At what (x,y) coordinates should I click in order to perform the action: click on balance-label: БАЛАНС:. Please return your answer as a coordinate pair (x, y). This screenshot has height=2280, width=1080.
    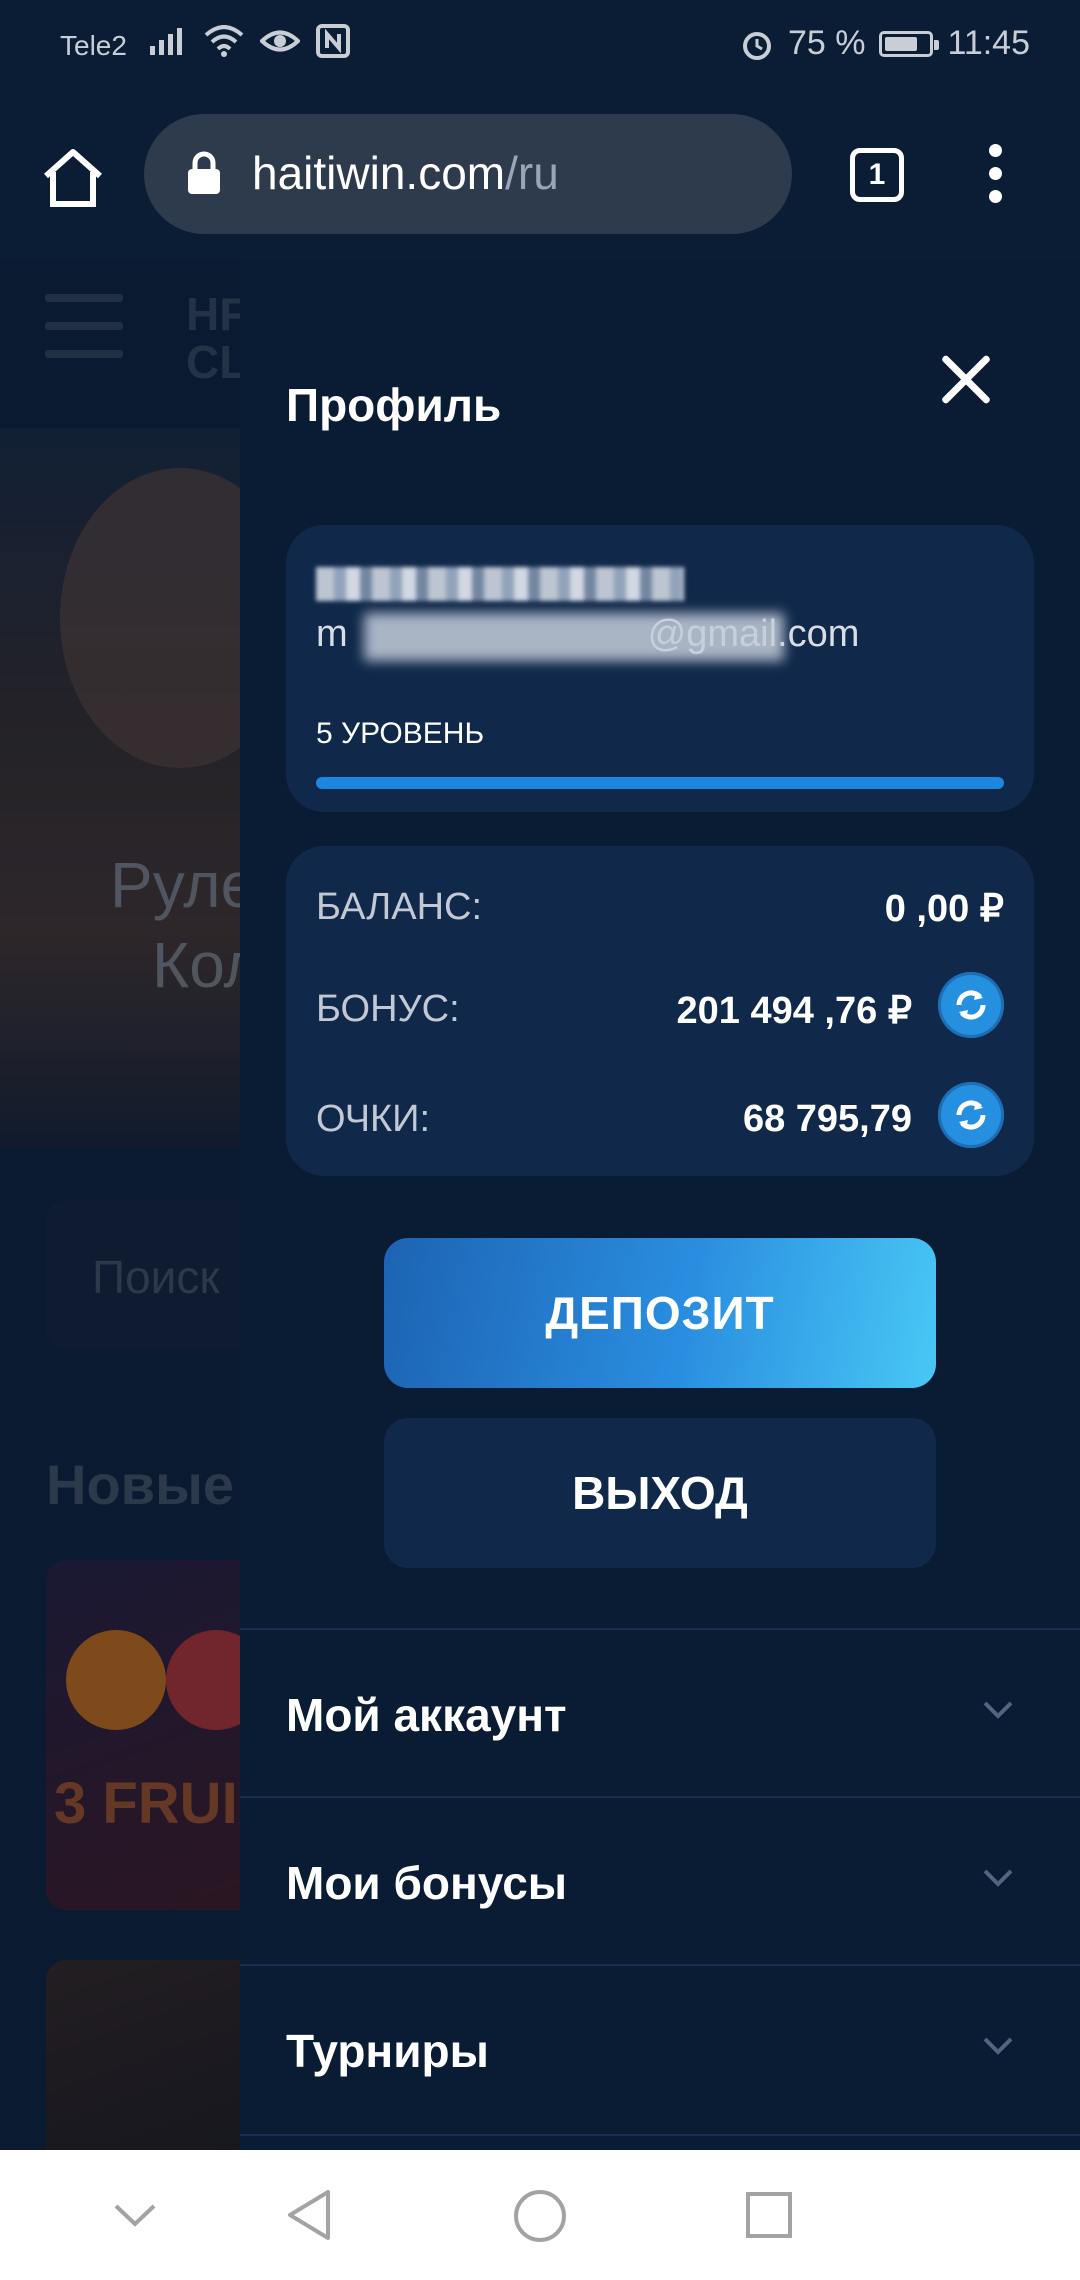
    Looking at the image, I should click on (399, 907).